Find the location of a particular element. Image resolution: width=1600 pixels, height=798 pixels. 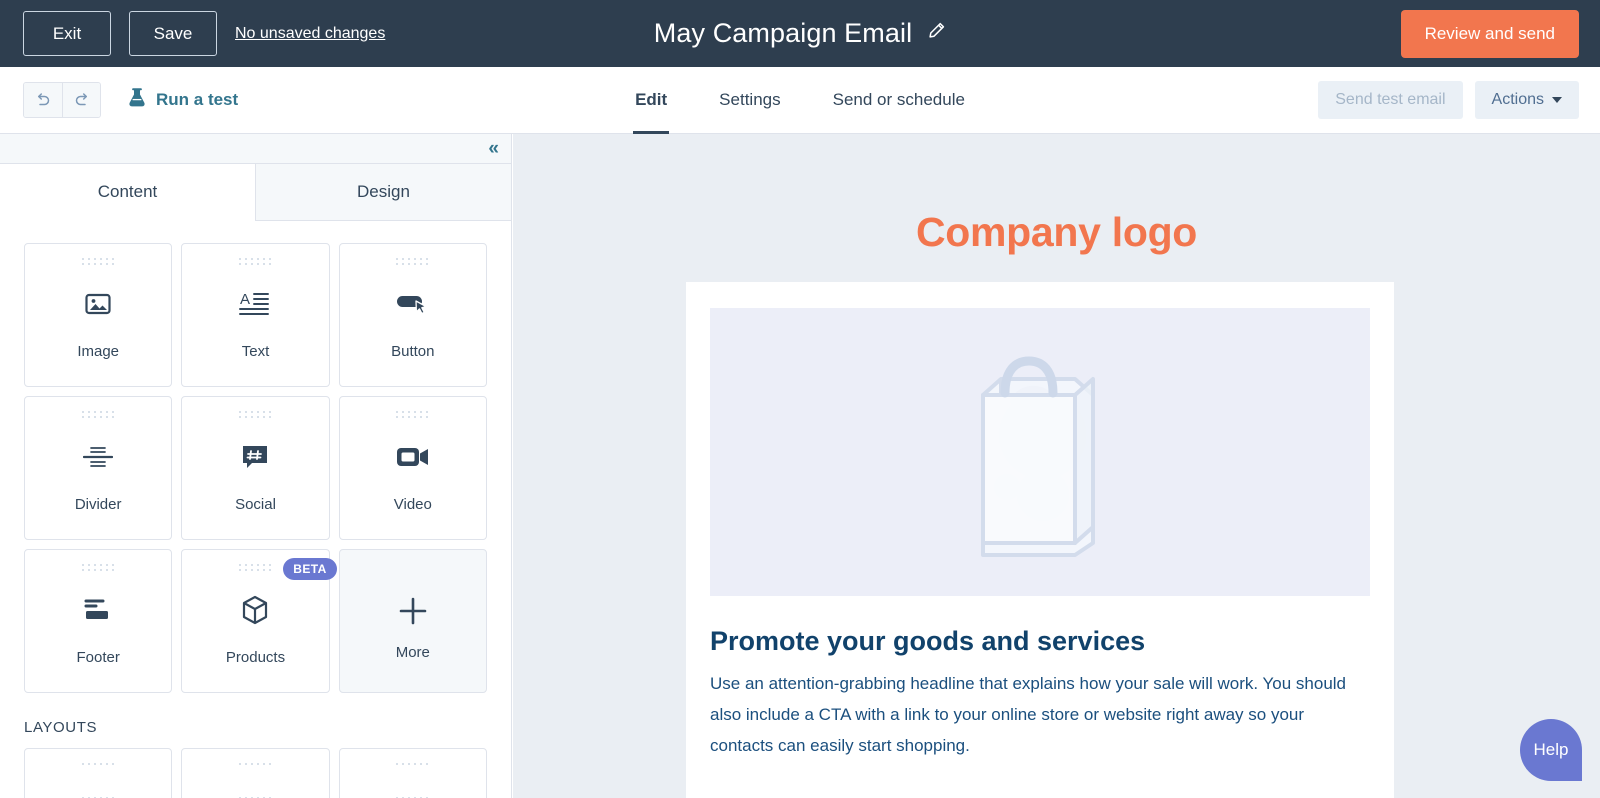

panel-tabs: Content Design is located at coordinates (255, 192).